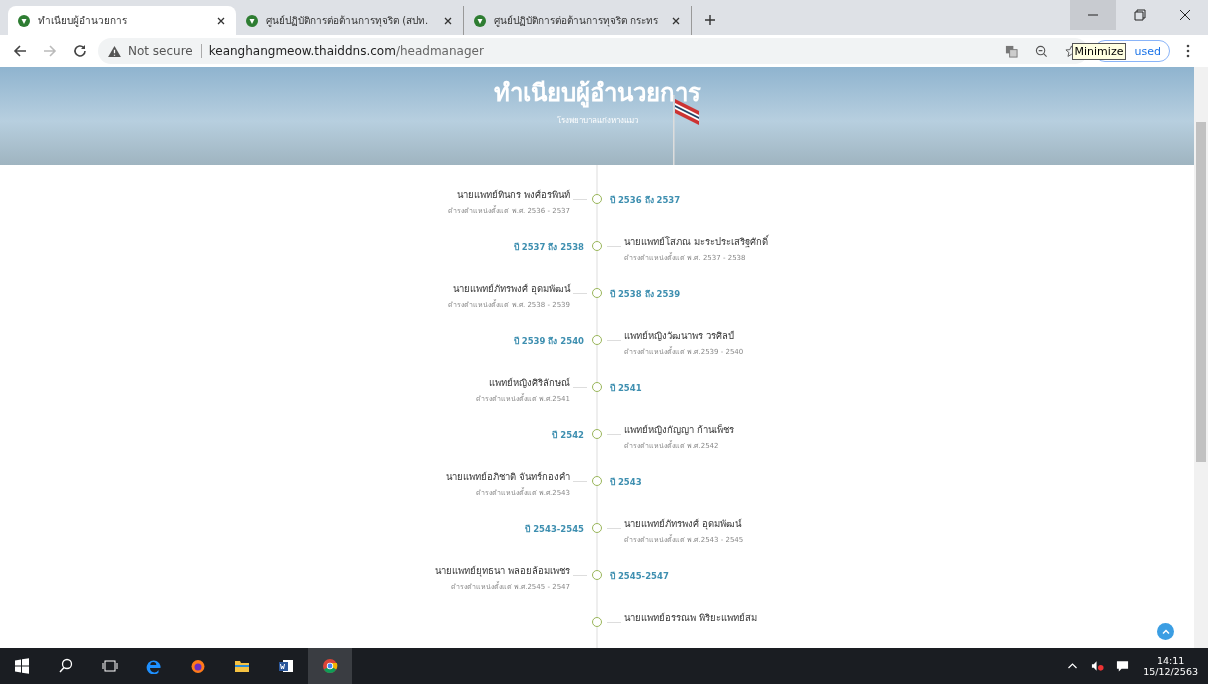 This screenshot has height=684, width=1208. Describe the element at coordinates (548, 341) in the screenshot. I see `period-label: ปี 2539 ถึง 2540` at that location.